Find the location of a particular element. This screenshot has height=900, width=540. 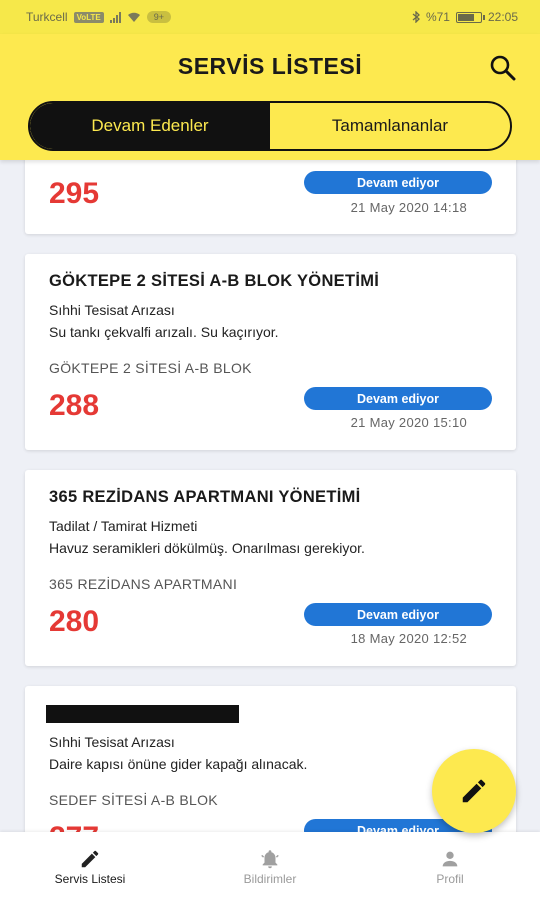

service-site: SEDEF SİTESİ A-B BLOK is located at coordinates (133, 800).